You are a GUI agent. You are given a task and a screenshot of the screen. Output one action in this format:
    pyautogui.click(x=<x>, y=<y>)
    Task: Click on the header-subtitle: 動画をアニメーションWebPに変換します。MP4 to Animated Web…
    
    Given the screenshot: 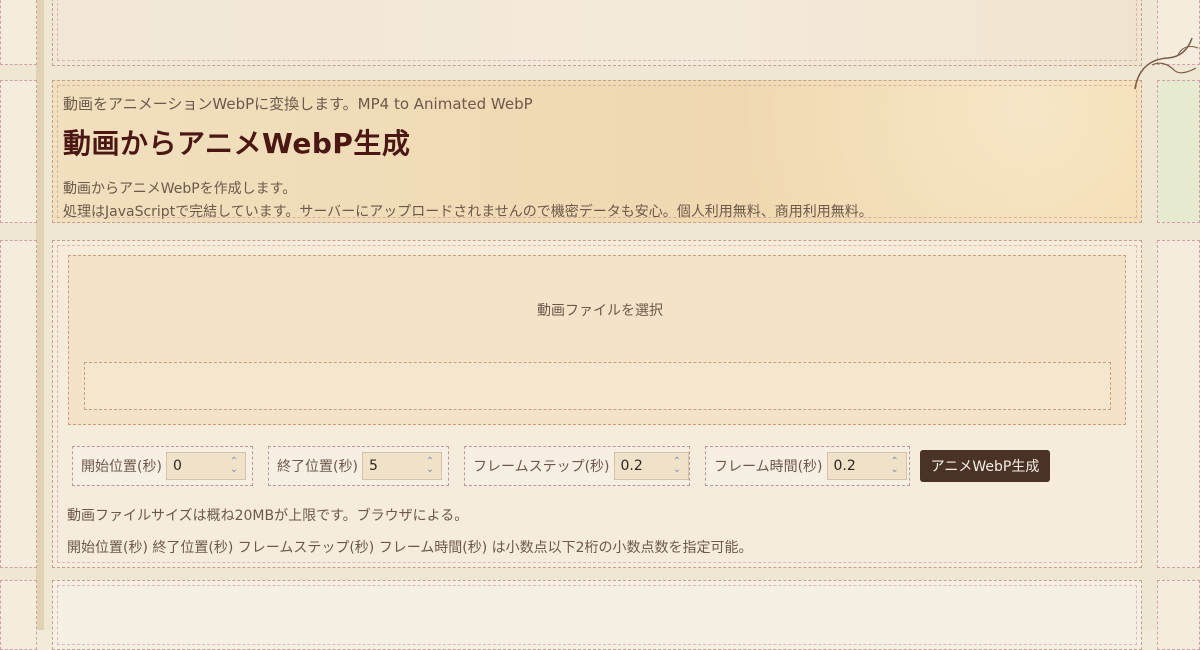 What is the action you would take?
    pyautogui.click(x=298, y=104)
    